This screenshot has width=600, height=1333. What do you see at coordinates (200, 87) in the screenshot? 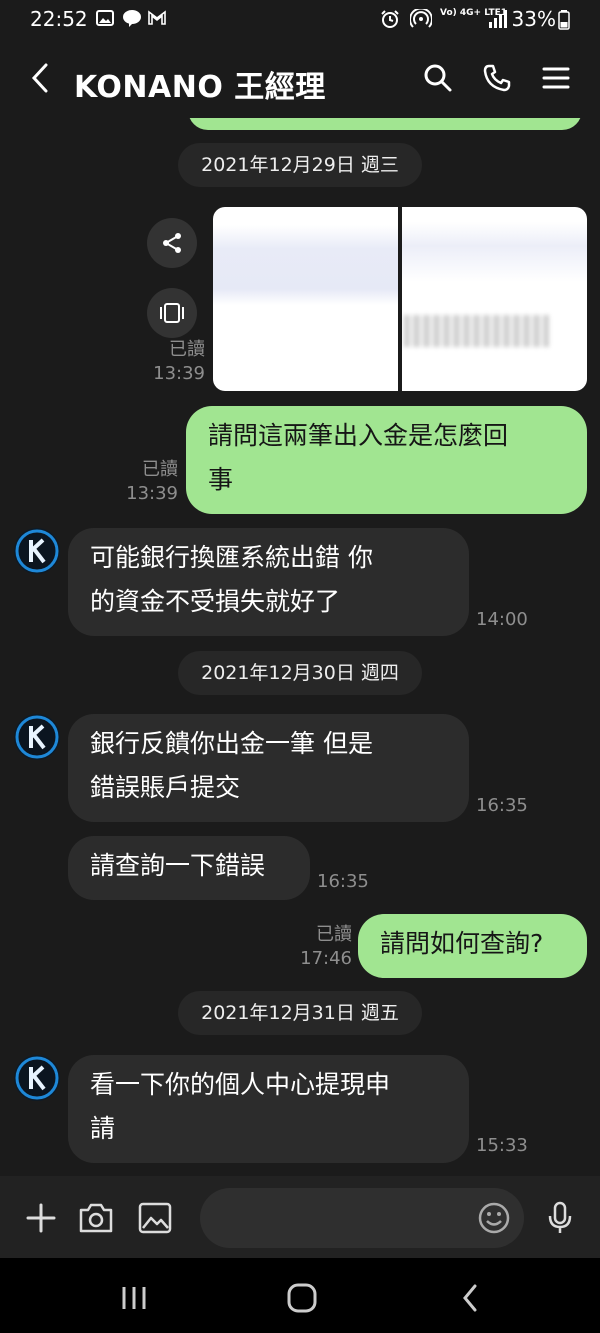
I see `chat-title: KONANO 王經理` at bounding box center [200, 87].